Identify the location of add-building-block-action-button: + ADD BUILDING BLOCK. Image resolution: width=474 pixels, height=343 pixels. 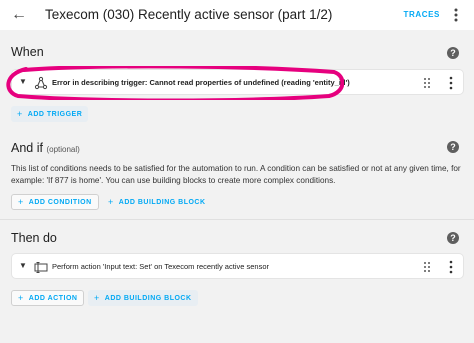
(143, 298).